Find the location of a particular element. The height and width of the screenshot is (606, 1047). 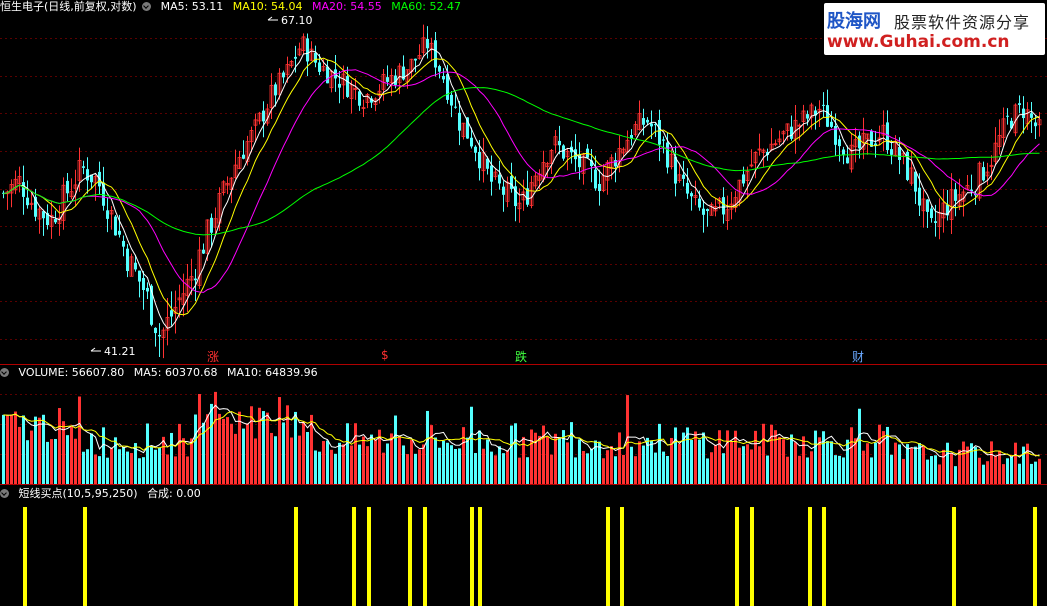

indicator-name: 短线买点(10,5,95,250) is located at coordinates (78, 493).